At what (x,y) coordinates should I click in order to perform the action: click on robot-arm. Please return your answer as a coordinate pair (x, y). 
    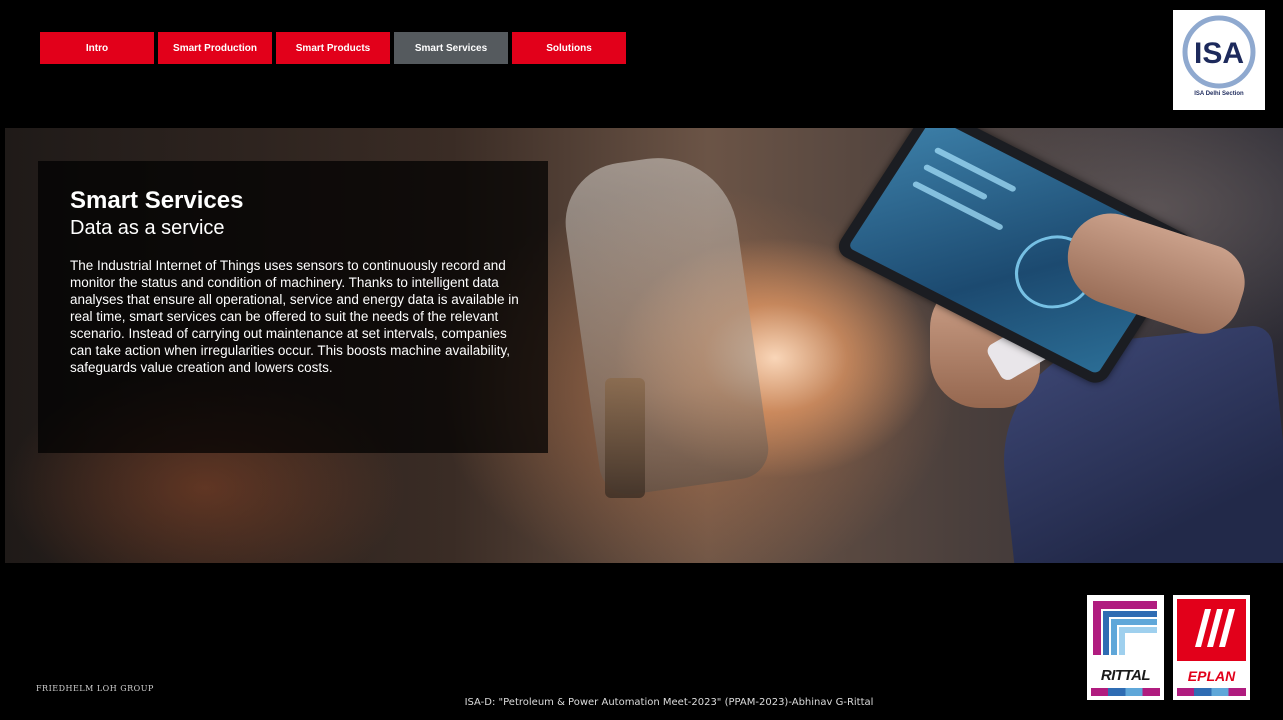
    Looking at the image, I should click on (665, 323).